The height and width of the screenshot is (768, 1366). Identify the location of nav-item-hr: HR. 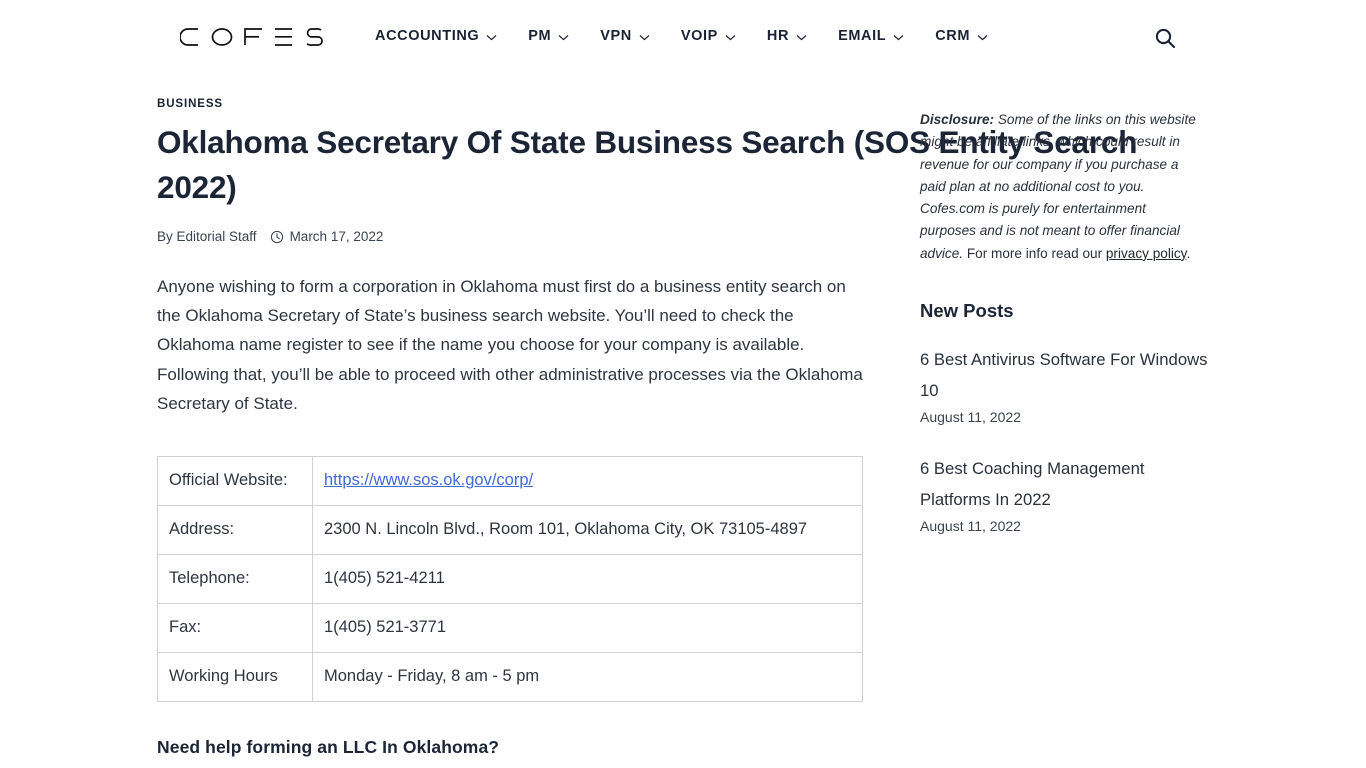
(787, 36).